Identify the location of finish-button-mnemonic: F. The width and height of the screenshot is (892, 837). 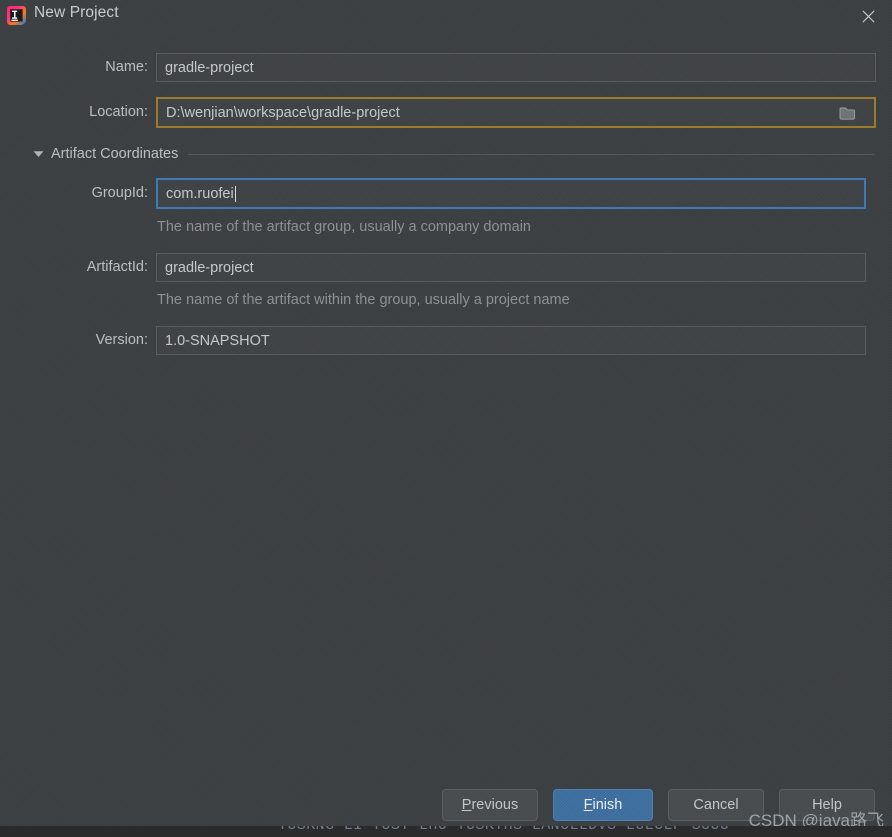
(588, 805).